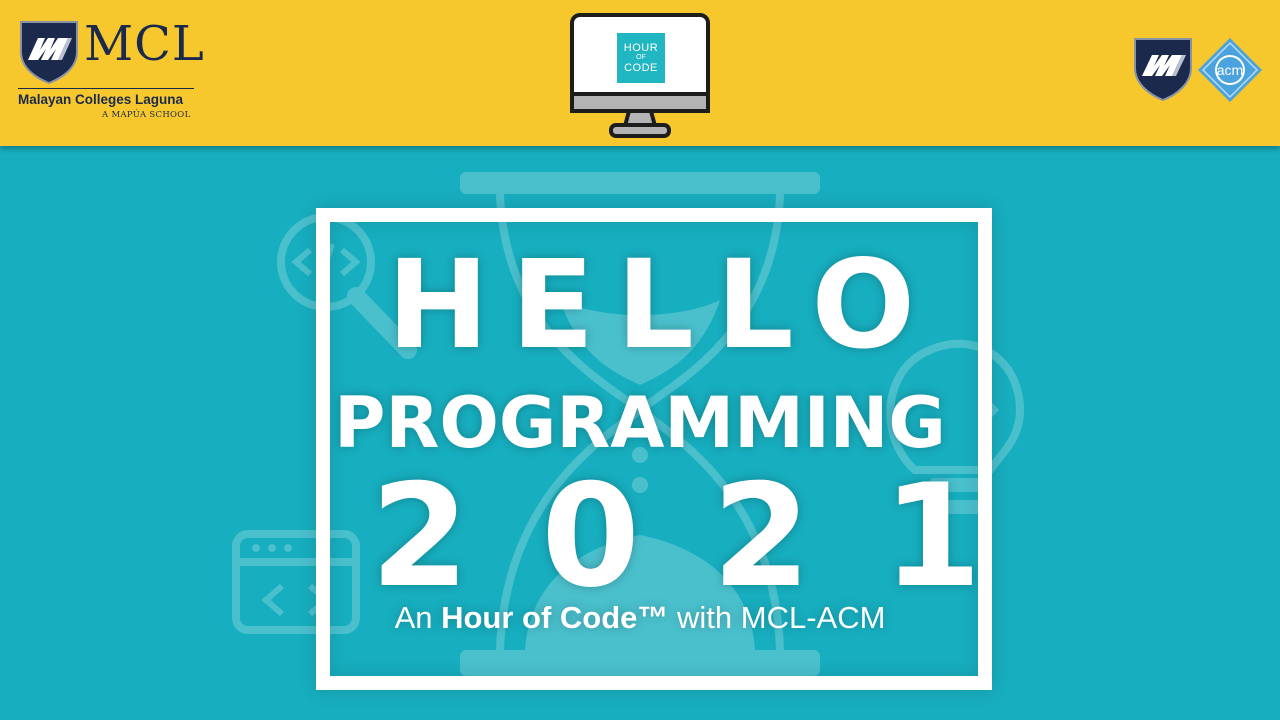  What do you see at coordinates (641, 67) in the screenshot?
I see `hour-of-code-badge-line3: CODE` at bounding box center [641, 67].